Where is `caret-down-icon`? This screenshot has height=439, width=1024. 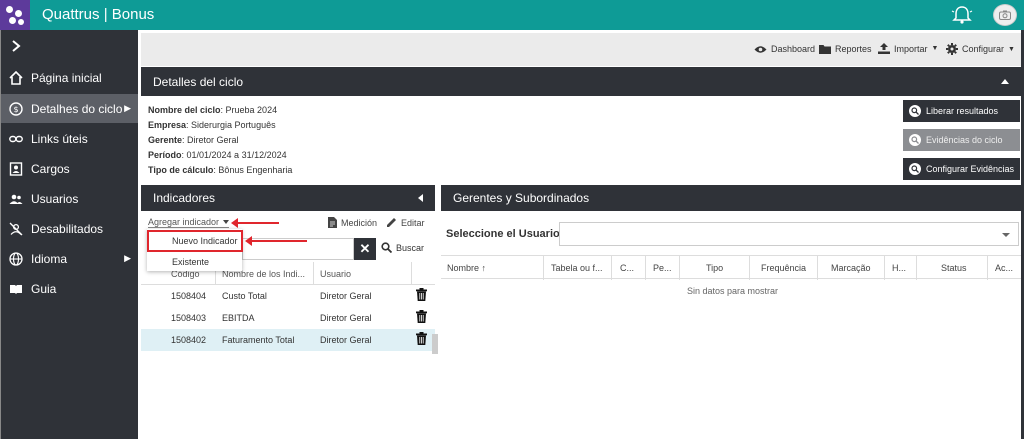
caret-down-icon is located at coordinates (226, 222).